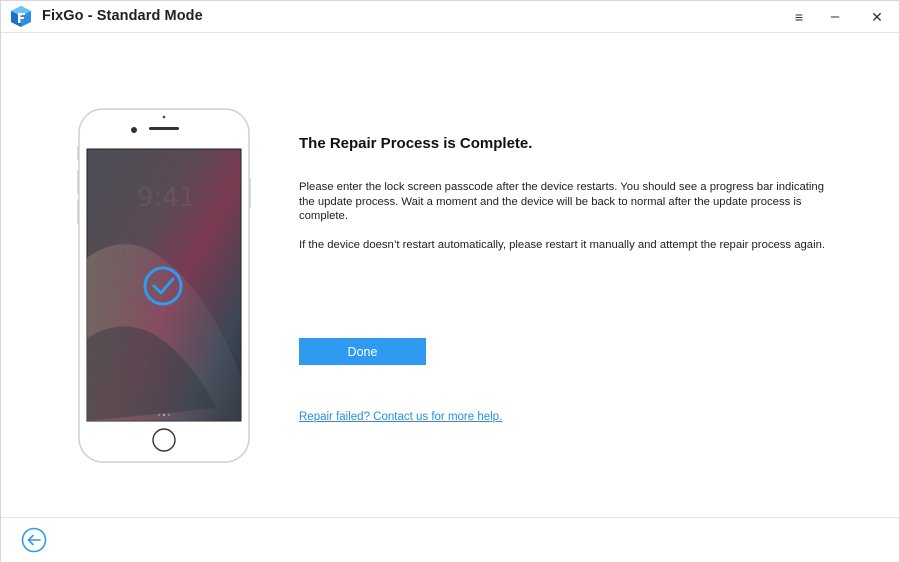  Describe the element at coordinates (450, 539) in the screenshot. I see `footer-bar` at that location.